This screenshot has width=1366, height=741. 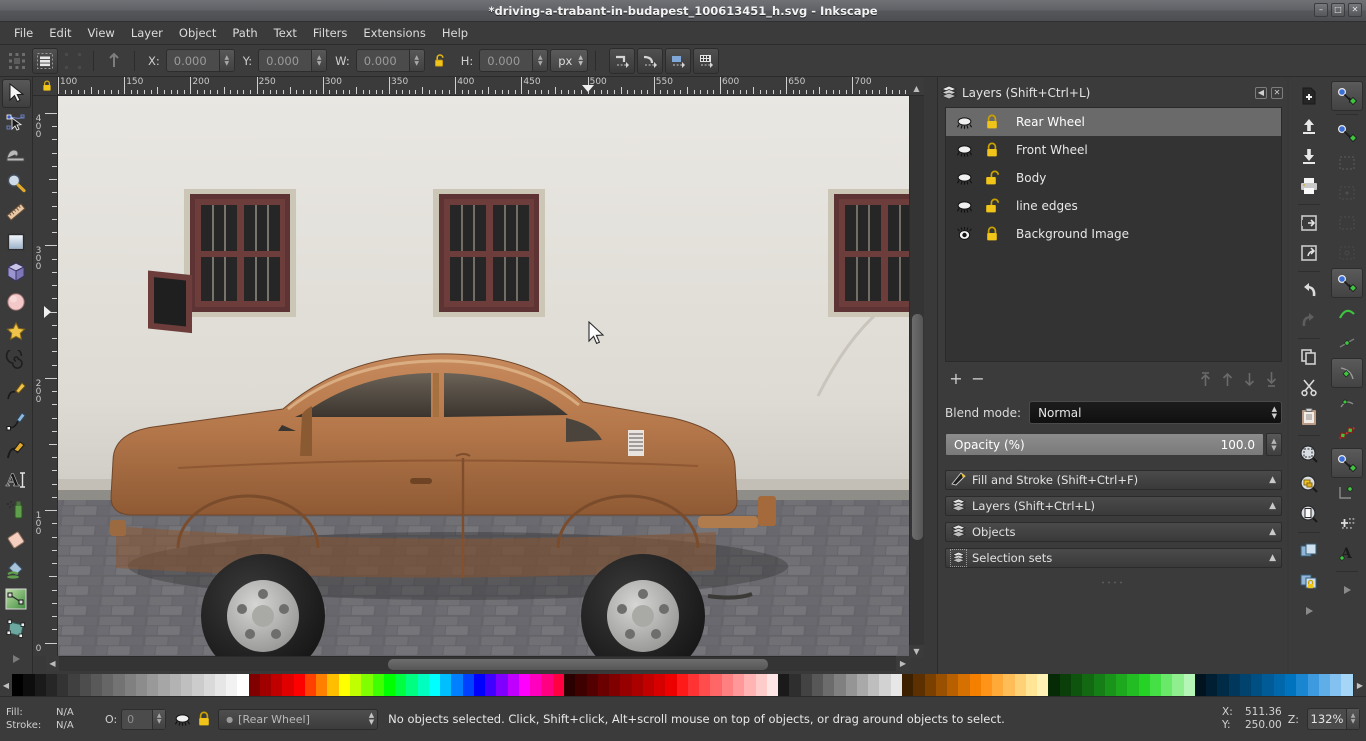 What do you see at coordinates (16, 361) in the screenshot?
I see `tool-spiral` at bounding box center [16, 361].